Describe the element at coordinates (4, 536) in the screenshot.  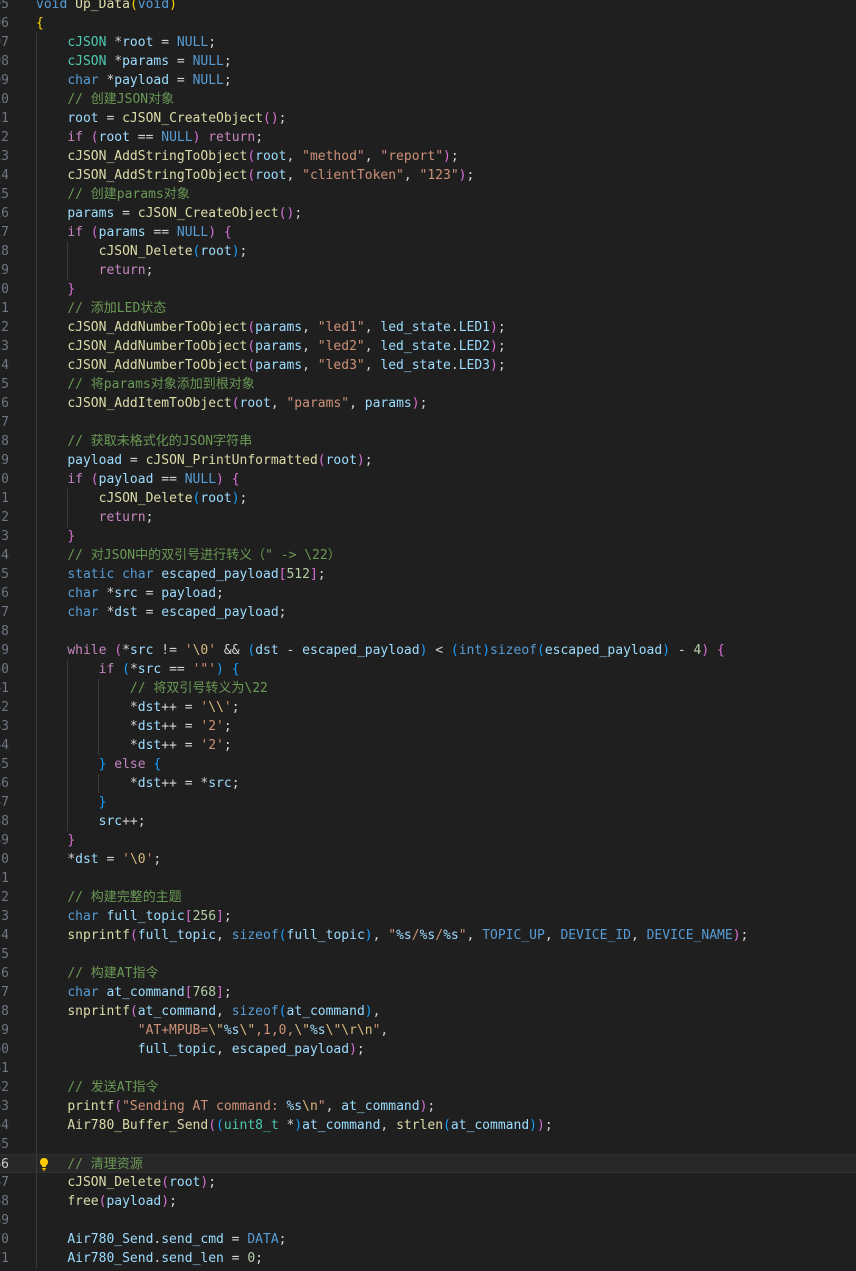
I see `line-number: 133` at that location.